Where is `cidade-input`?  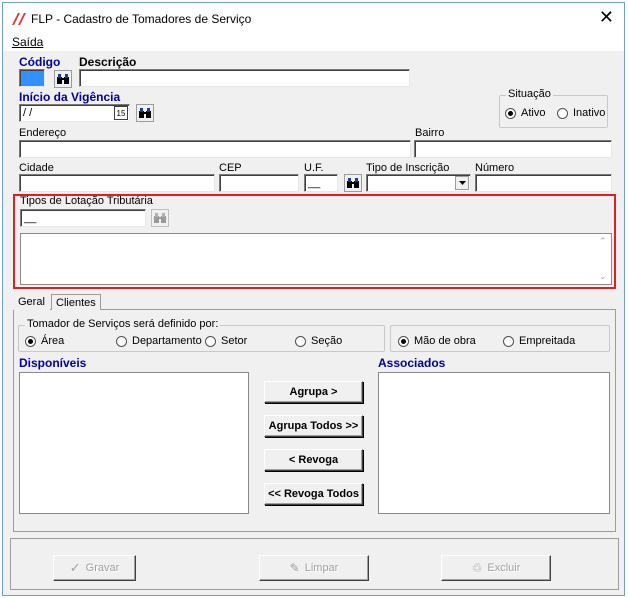
cidade-input is located at coordinates (117, 183).